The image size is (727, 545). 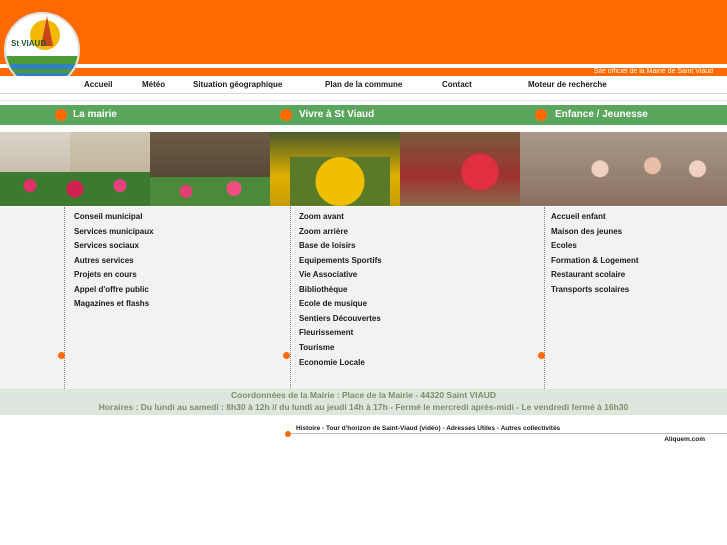 I want to click on link-ecole-musique: Ecole de musique, so click(x=333, y=304).